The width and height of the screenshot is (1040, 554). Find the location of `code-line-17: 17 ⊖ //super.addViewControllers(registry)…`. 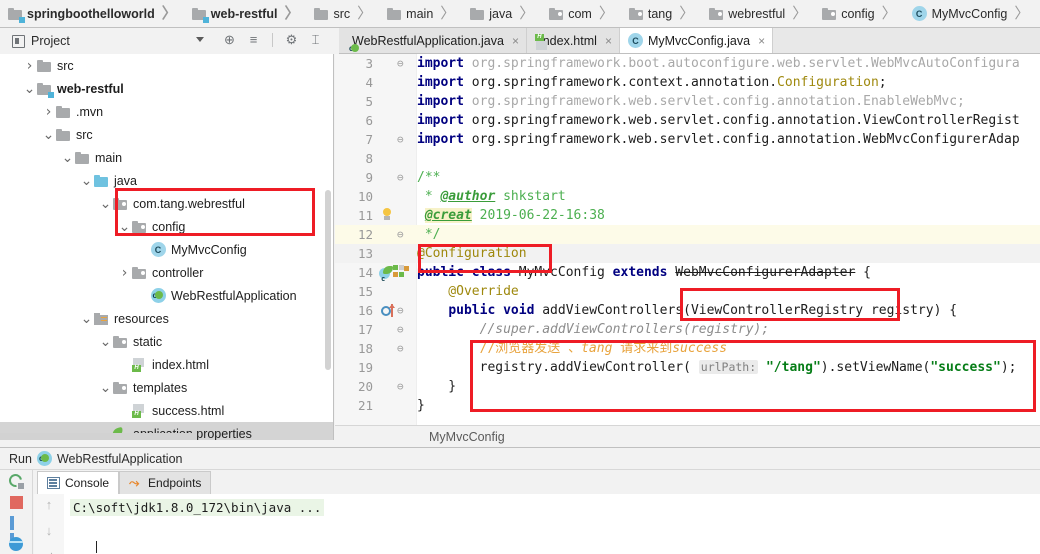

code-line-17: 17 ⊖ //super.addViewControllers(registry)… is located at coordinates (687, 329).